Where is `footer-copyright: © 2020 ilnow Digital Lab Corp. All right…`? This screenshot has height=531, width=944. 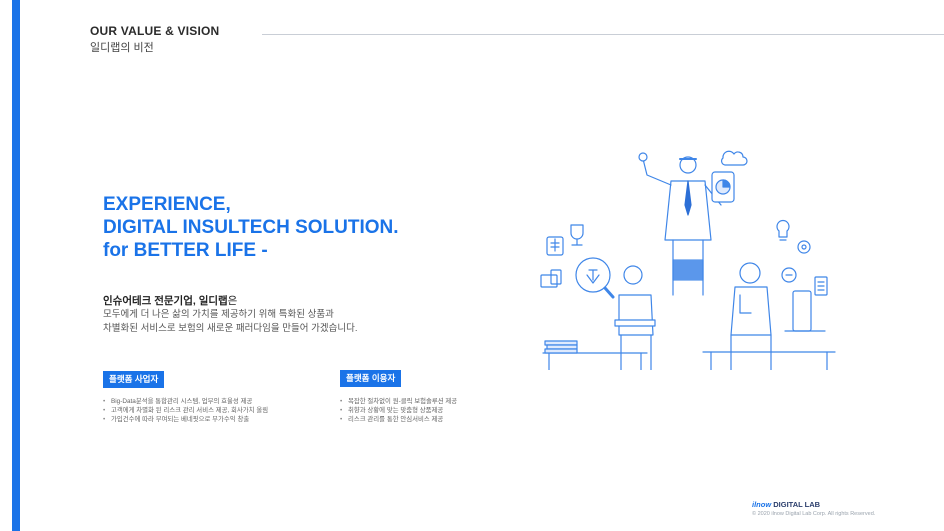 footer-copyright: © 2020 ilnow Digital Lab Corp. All right… is located at coordinates (814, 514).